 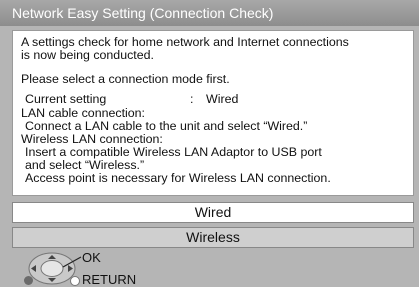 I want to click on ok-pointer-icon, so click(x=72, y=261).